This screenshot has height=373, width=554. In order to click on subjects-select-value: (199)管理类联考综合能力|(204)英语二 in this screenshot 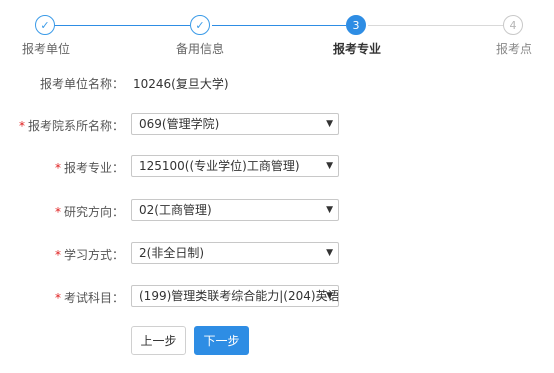, I will do `click(239, 296)`.